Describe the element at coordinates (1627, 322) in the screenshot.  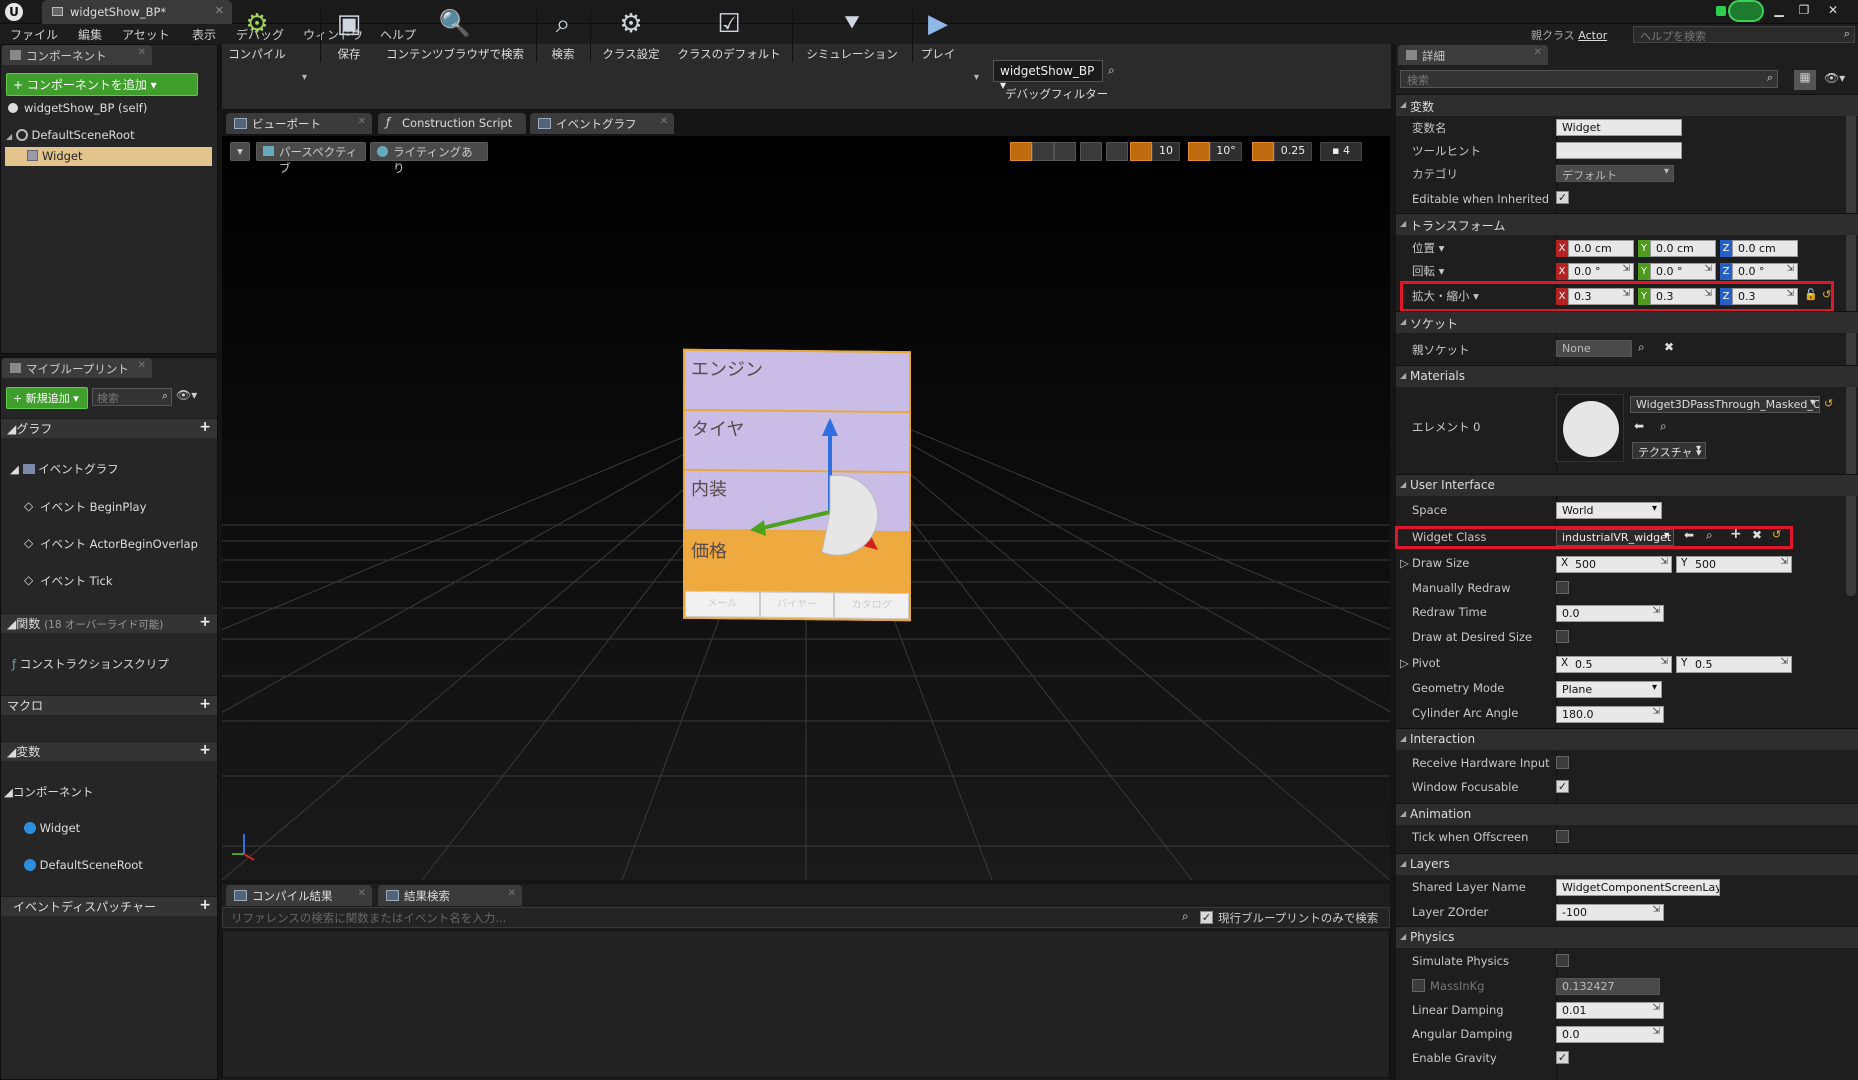
I see `section-sockets: ソケット` at that location.